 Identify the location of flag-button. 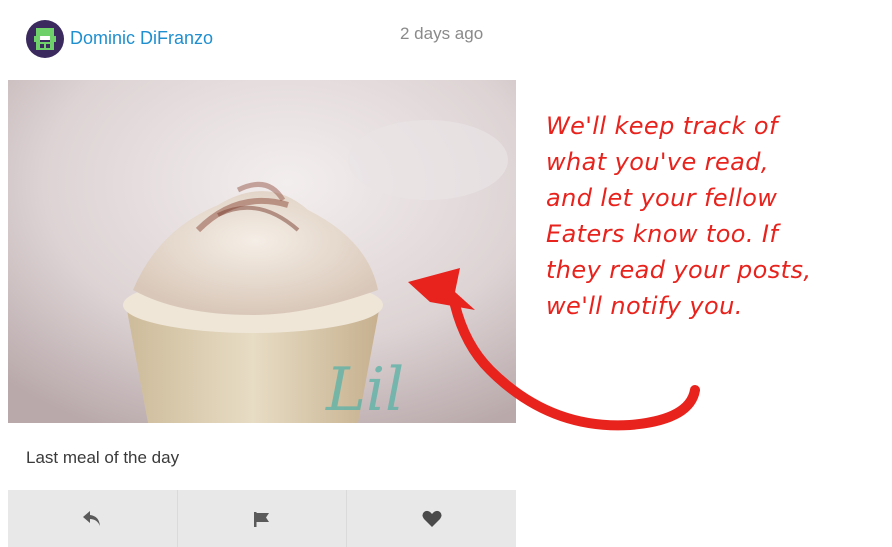
(263, 518).